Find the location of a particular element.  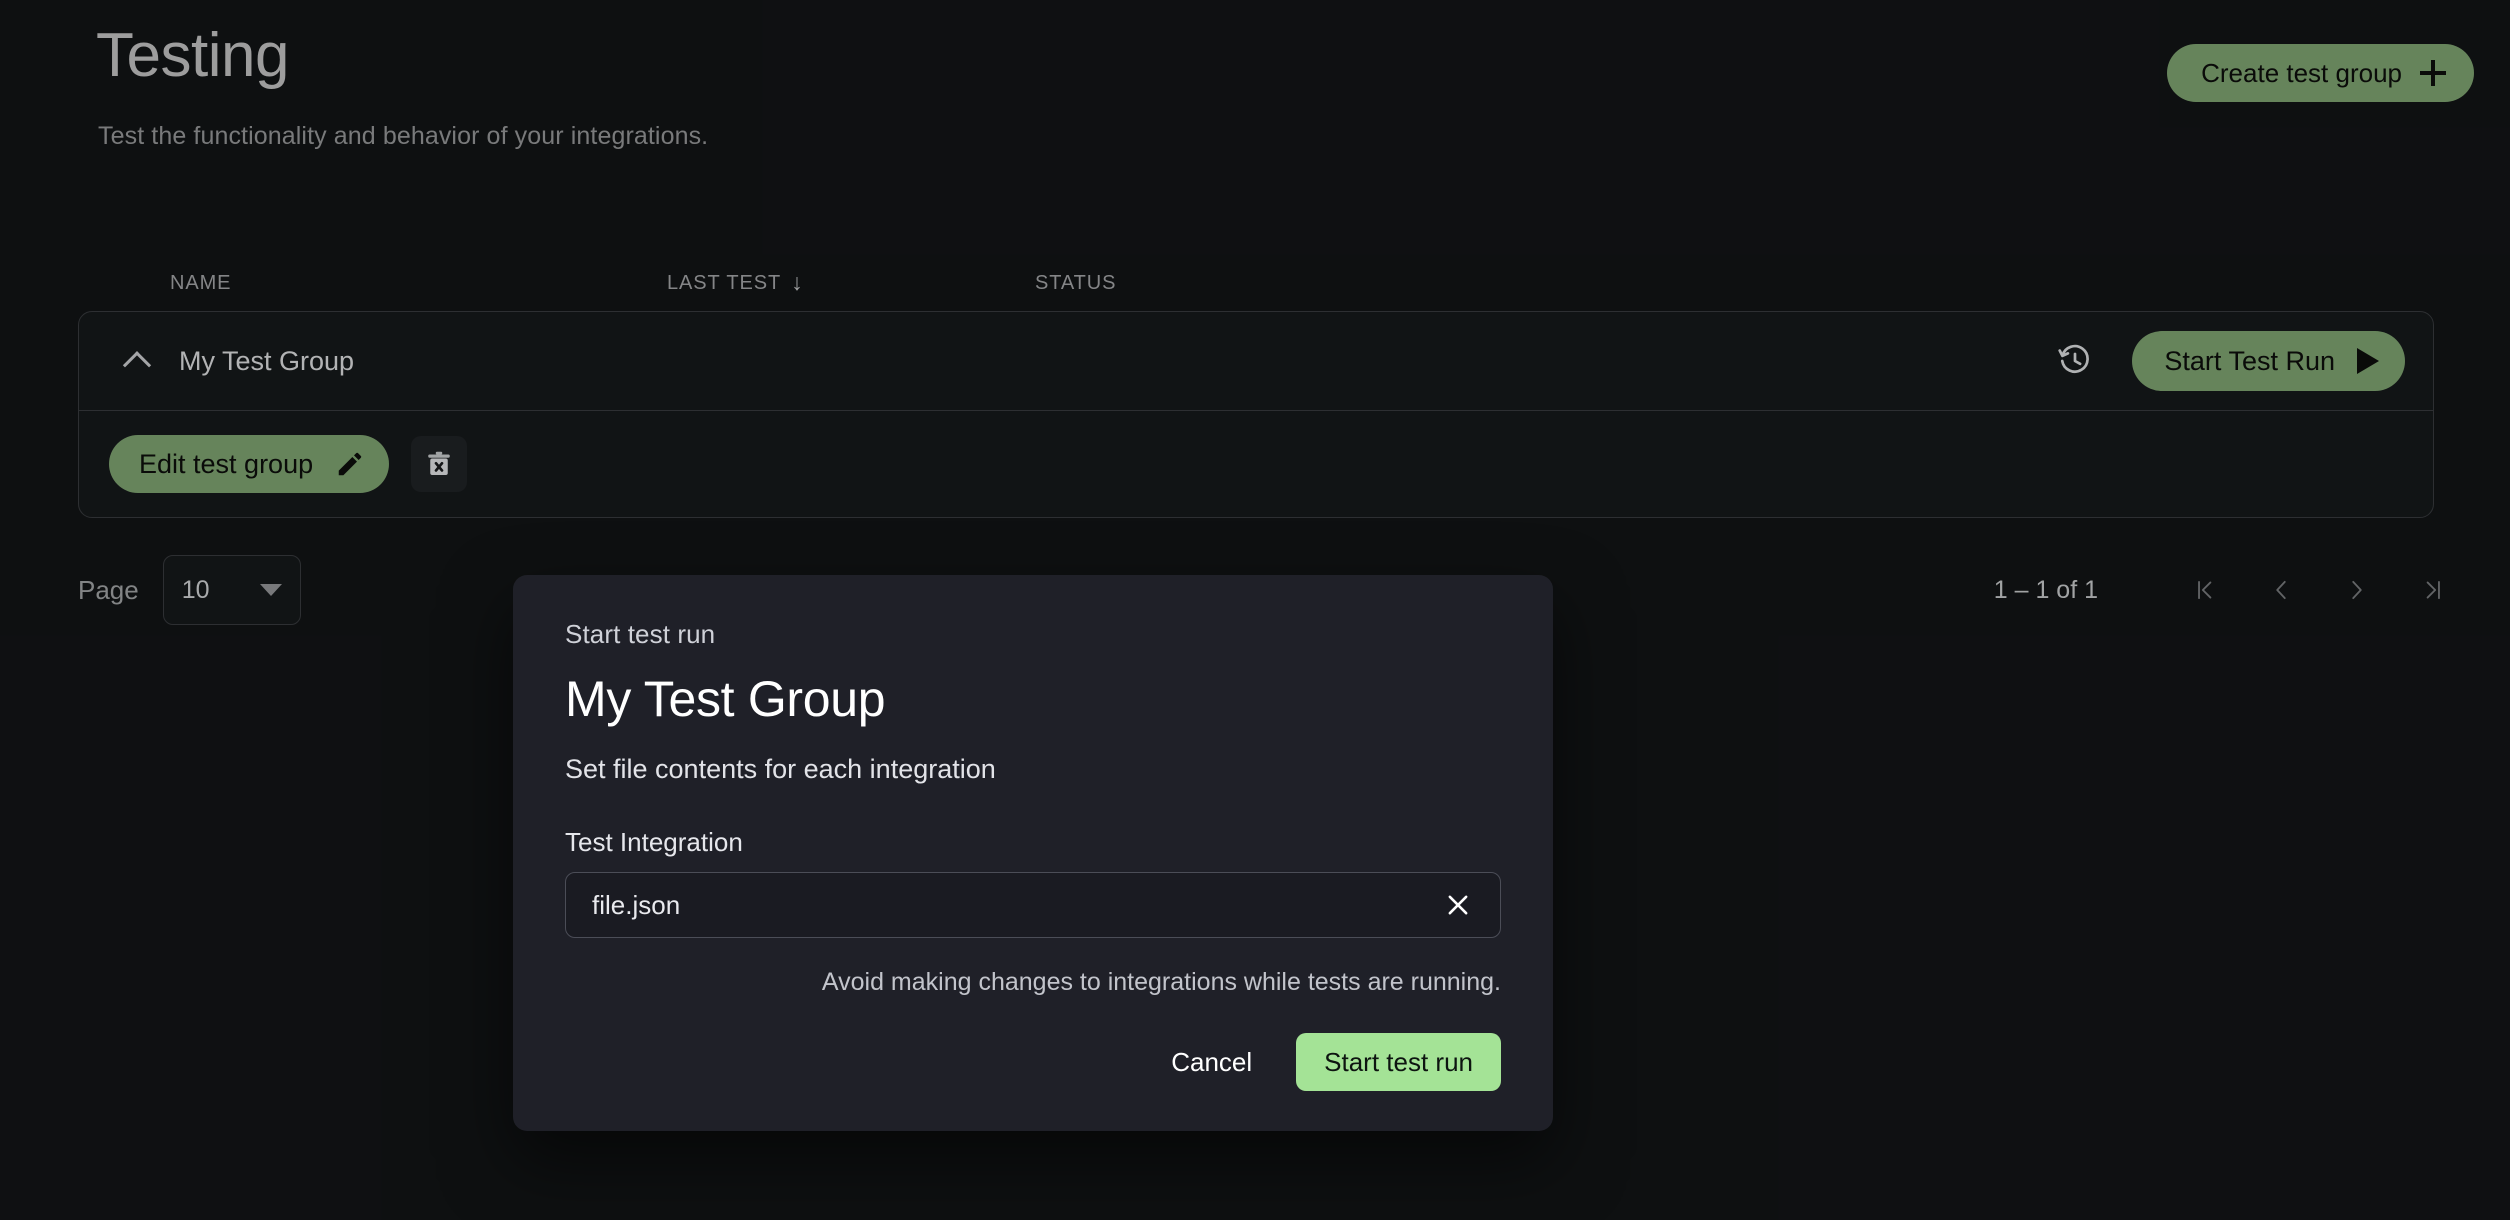

test-integration-field is located at coordinates (1033, 905).